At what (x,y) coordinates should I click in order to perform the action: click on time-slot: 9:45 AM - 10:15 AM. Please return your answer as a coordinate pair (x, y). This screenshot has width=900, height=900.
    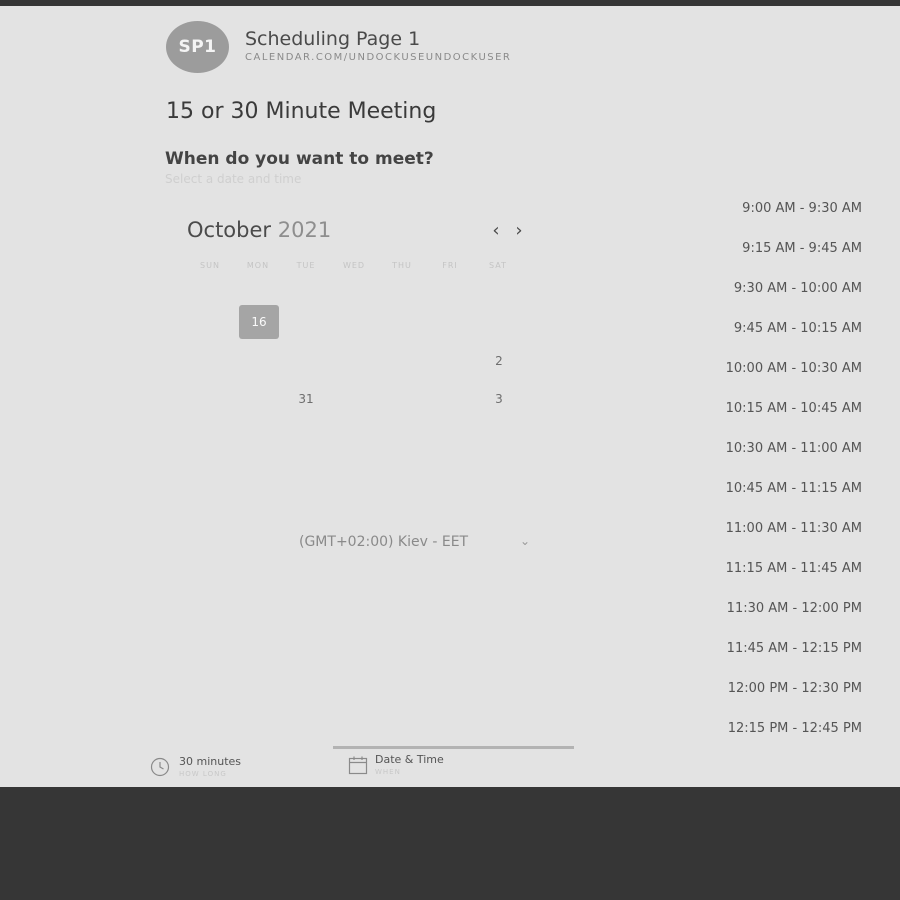
    Looking at the image, I should click on (787, 328).